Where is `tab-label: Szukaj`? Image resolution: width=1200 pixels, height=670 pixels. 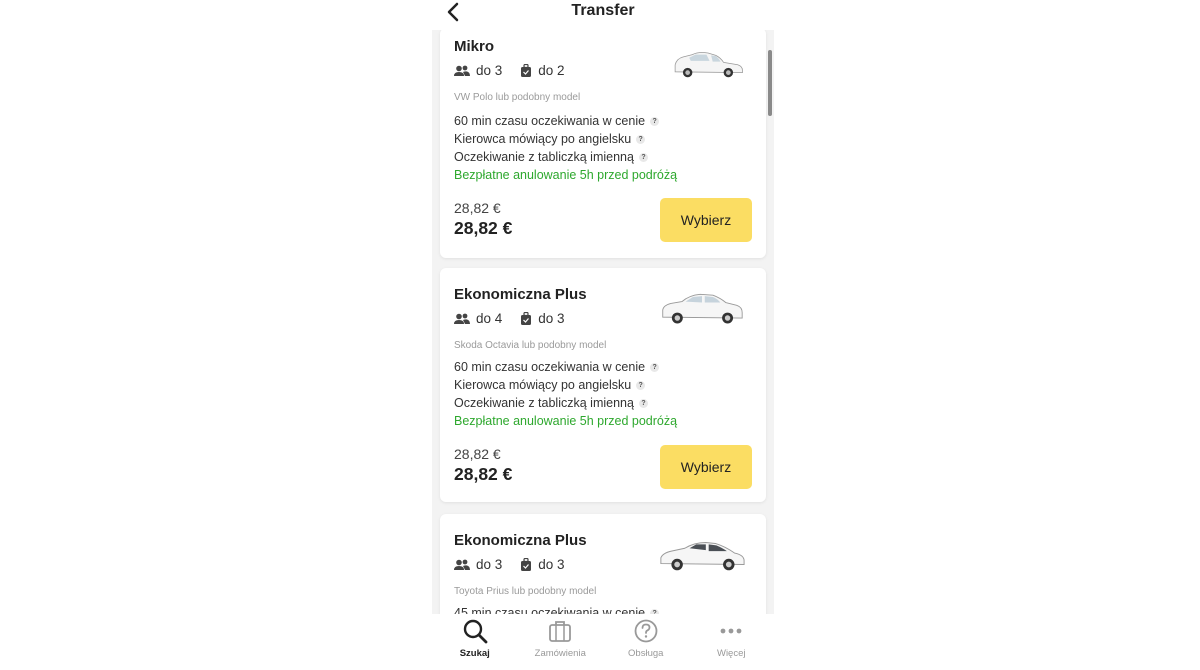 tab-label: Szukaj is located at coordinates (474, 653).